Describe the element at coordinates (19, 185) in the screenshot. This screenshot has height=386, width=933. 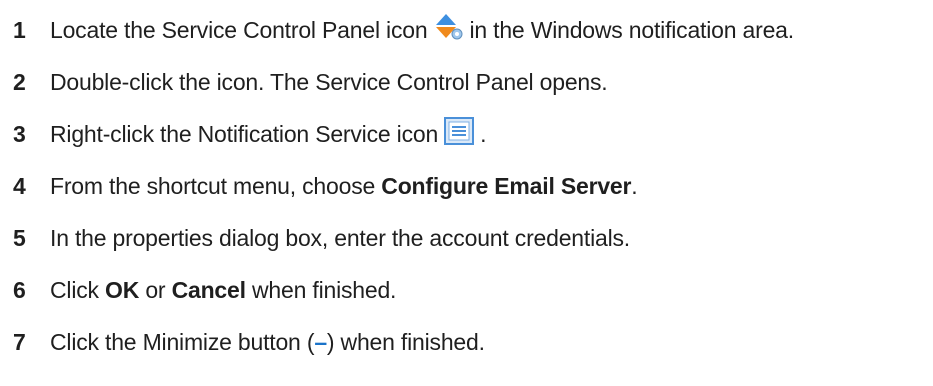
I see `step-number: 4` at that location.